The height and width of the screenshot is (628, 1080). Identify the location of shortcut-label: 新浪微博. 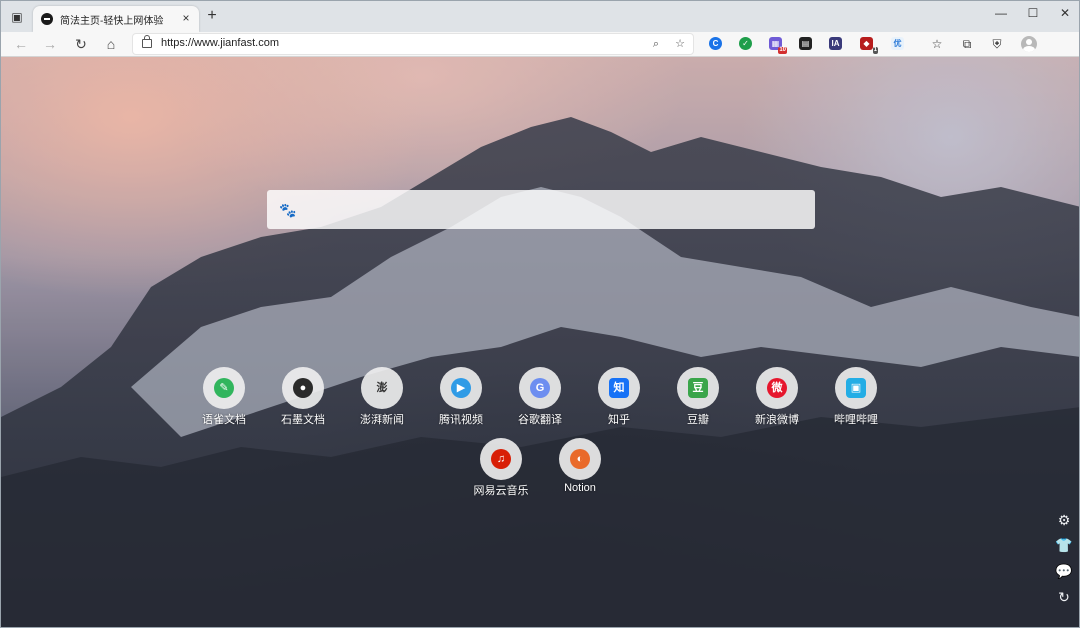
(777, 419).